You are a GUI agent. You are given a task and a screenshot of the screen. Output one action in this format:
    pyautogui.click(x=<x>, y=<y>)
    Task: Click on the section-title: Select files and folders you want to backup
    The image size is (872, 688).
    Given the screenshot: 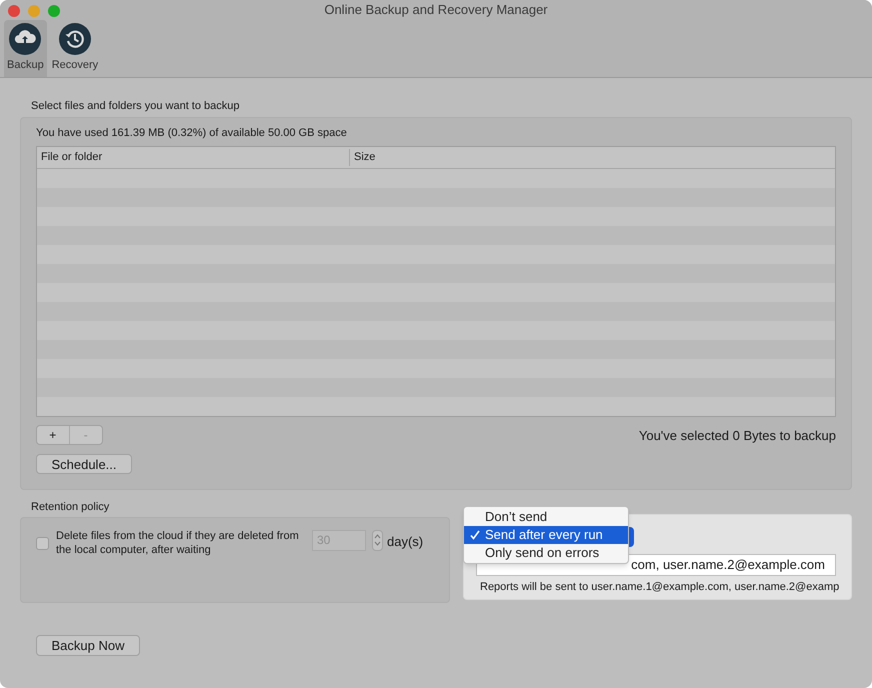 What is the action you would take?
    pyautogui.click(x=135, y=106)
    